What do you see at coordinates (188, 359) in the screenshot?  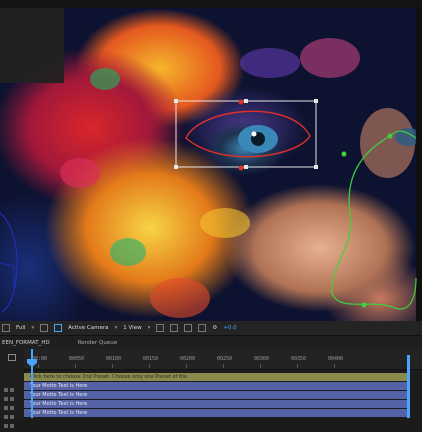 I see `ruler-tick-label: 00200` at bounding box center [188, 359].